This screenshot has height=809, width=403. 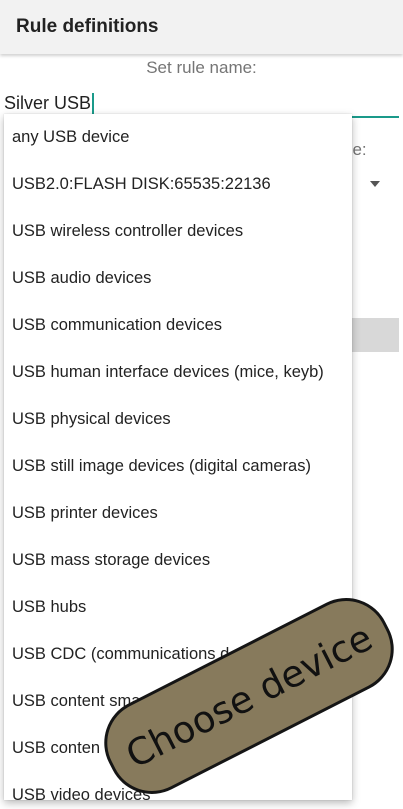 What do you see at coordinates (201, 67) in the screenshot?
I see `rule-name-label: Set rule name:` at bounding box center [201, 67].